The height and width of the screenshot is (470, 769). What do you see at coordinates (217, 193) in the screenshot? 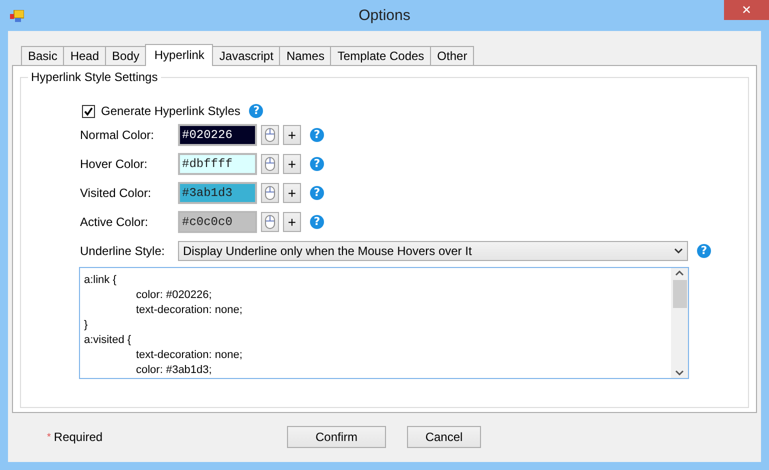
I see `color-field: #3ab1d3` at bounding box center [217, 193].